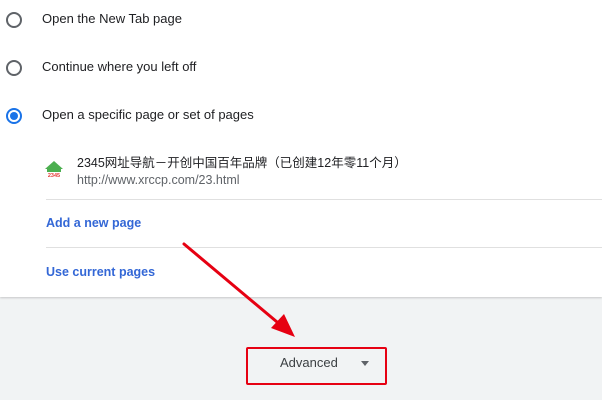 The image size is (602, 400). I want to click on advanced-toggle-button: Advanced, so click(316, 366).